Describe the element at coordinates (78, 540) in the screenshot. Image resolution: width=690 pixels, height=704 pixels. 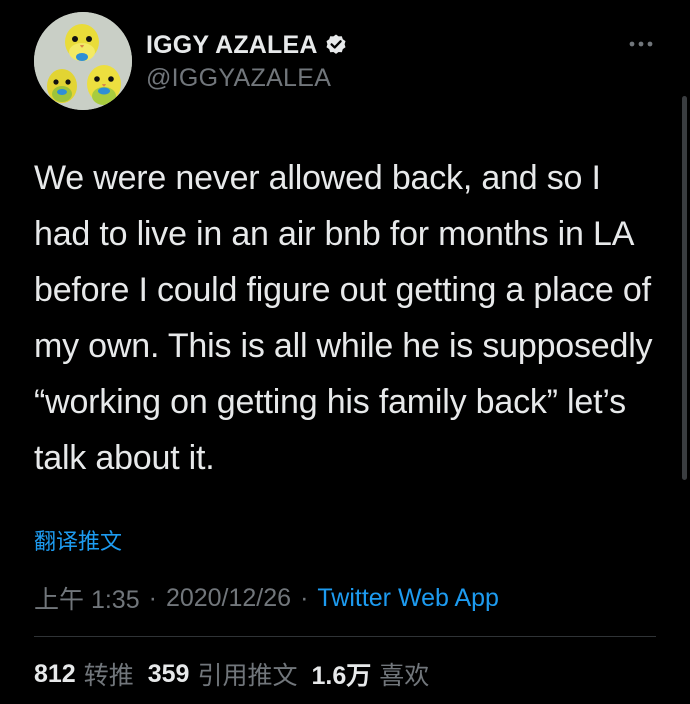
I see `translate-tweet-link: 翻译推文` at that location.